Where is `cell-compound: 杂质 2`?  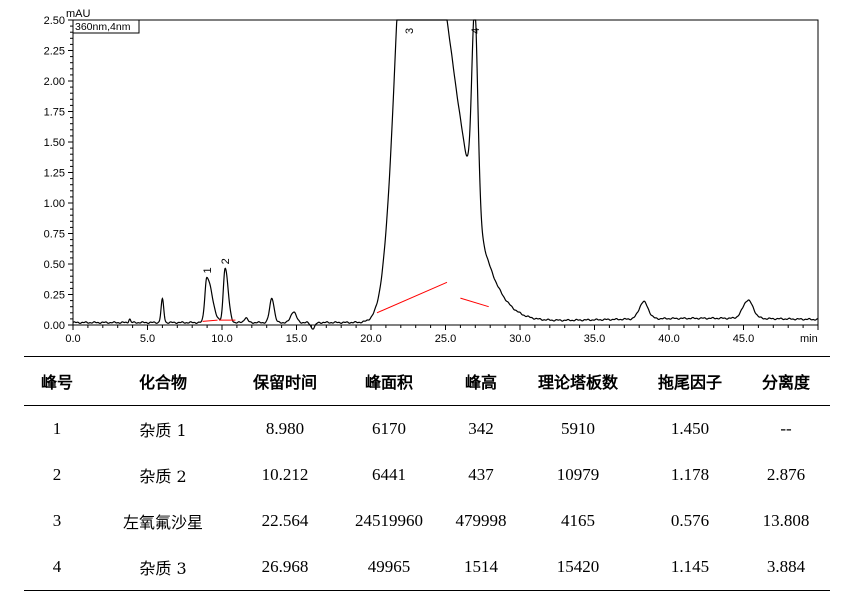
cell-compound: 杂质 2 is located at coordinates (163, 476).